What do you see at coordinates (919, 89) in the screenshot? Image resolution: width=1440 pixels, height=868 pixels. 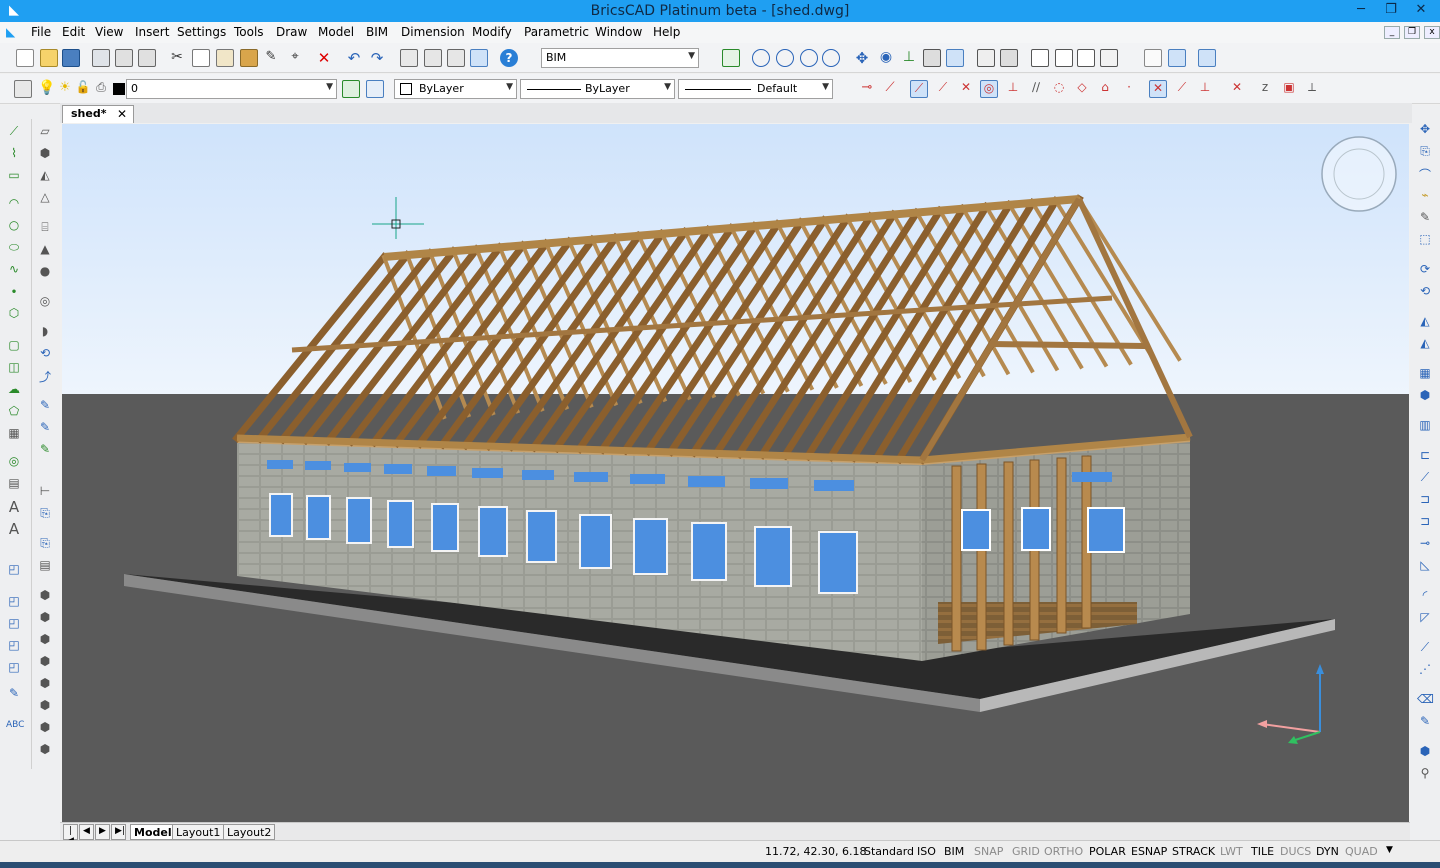 I see `snap-nearest-icon: ⟋` at bounding box center [919, 89].